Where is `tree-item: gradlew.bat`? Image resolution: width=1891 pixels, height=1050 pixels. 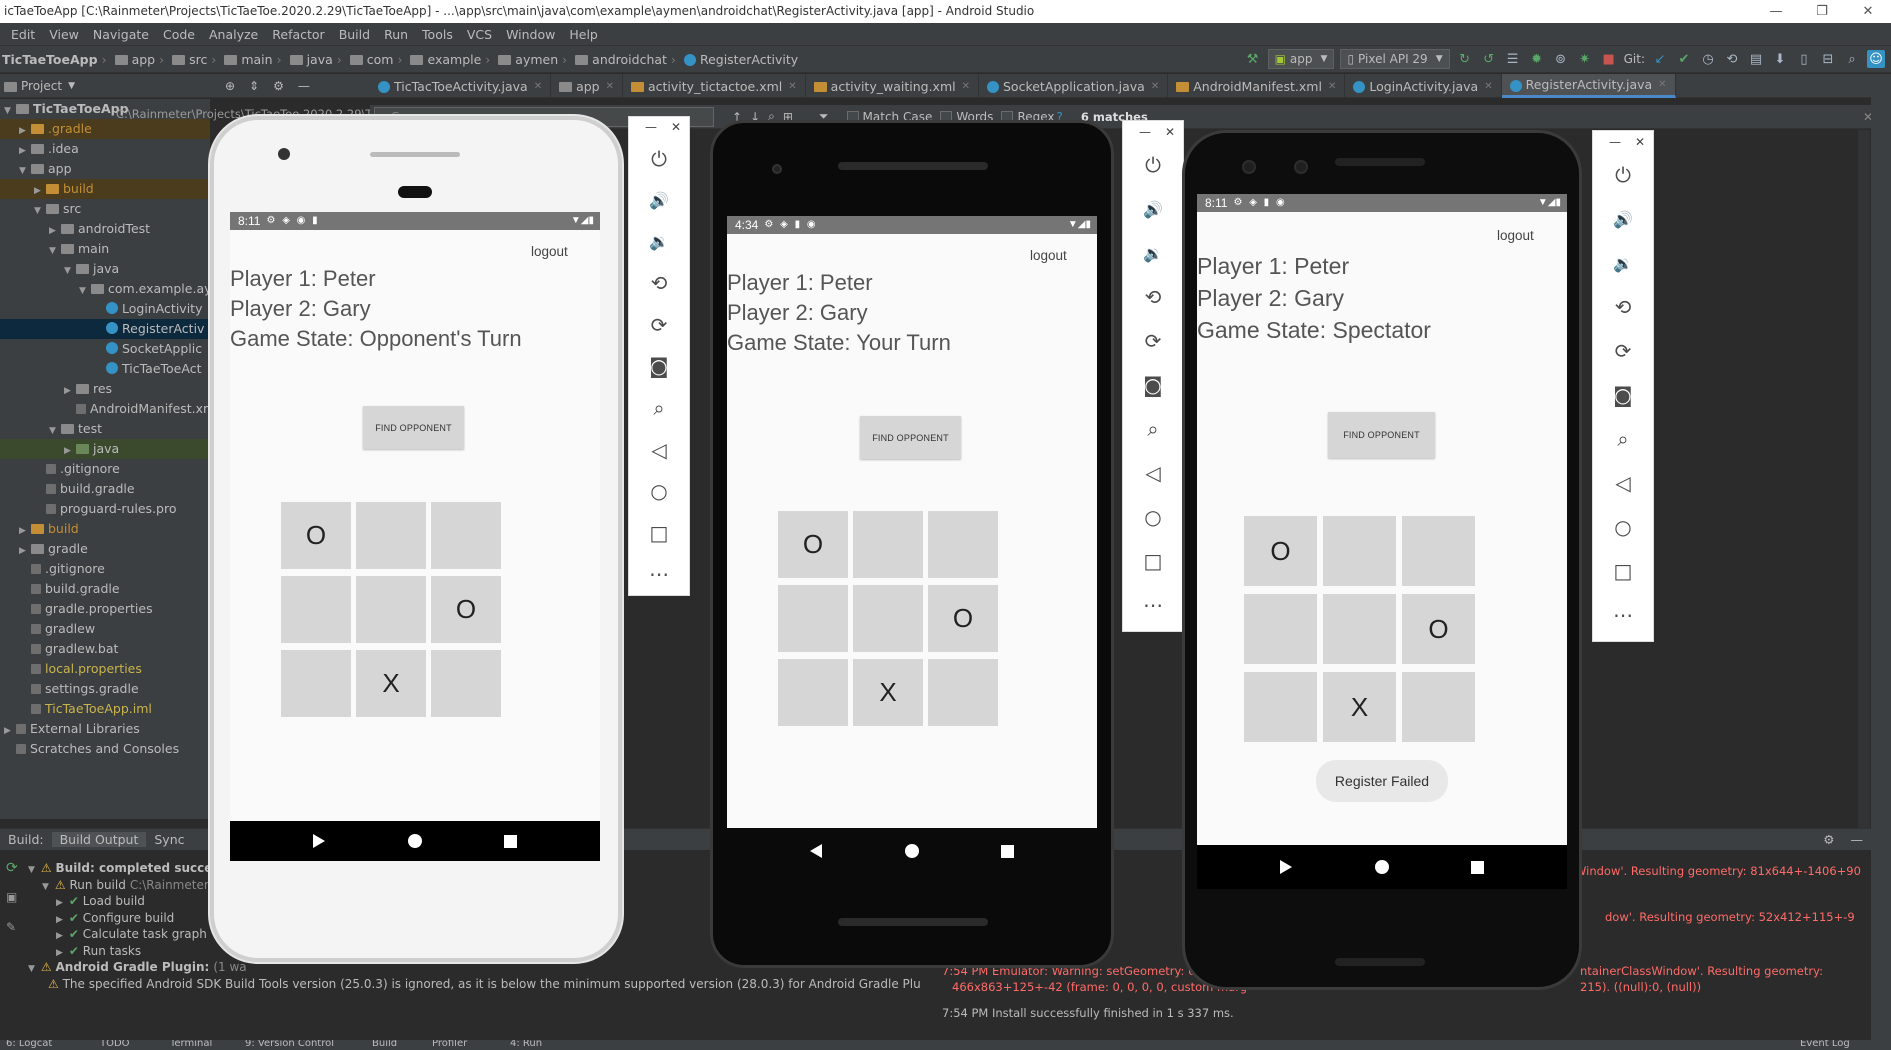 tree-item: gradlew.bat is located at coordinates (105, 649).